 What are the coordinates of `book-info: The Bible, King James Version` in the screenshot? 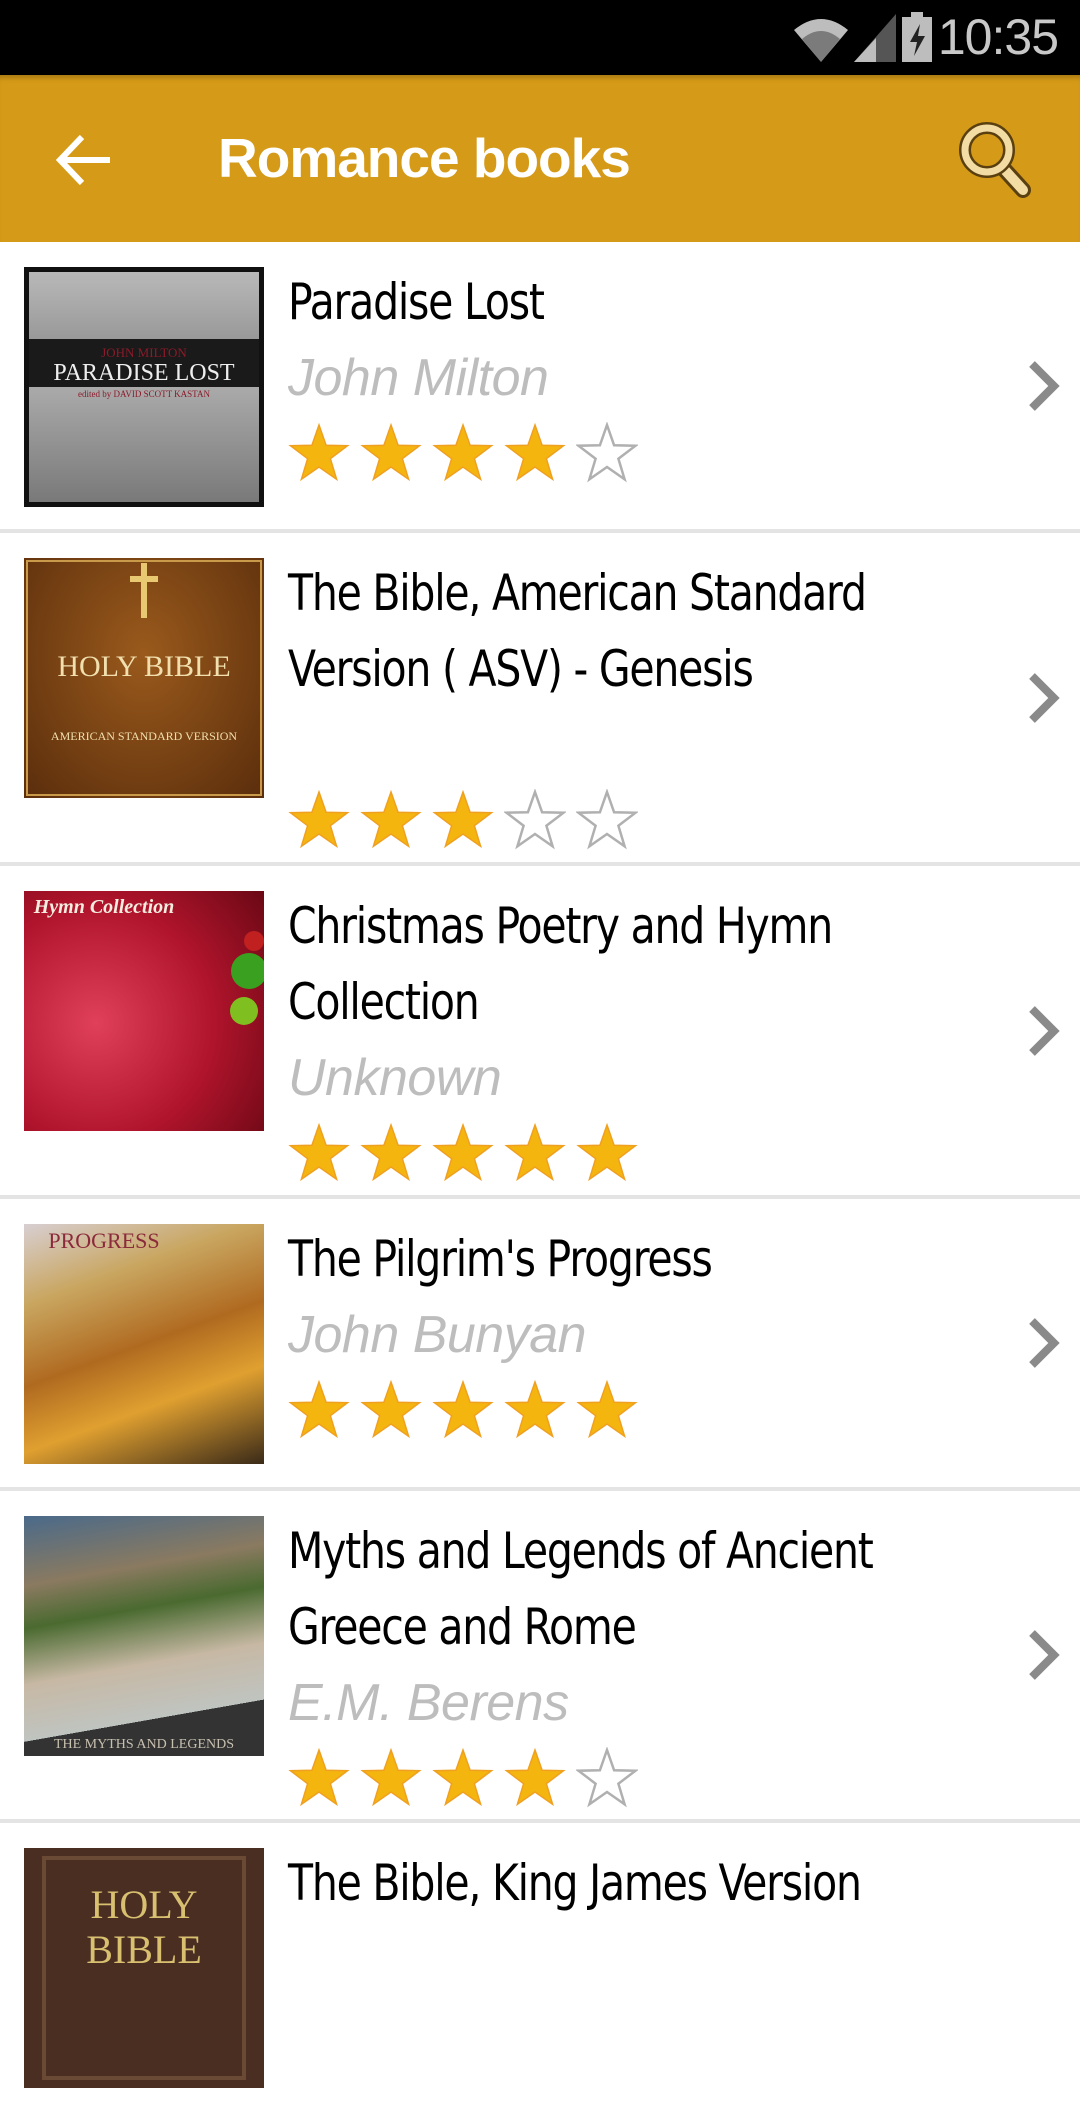 It's located at (608, 1884).